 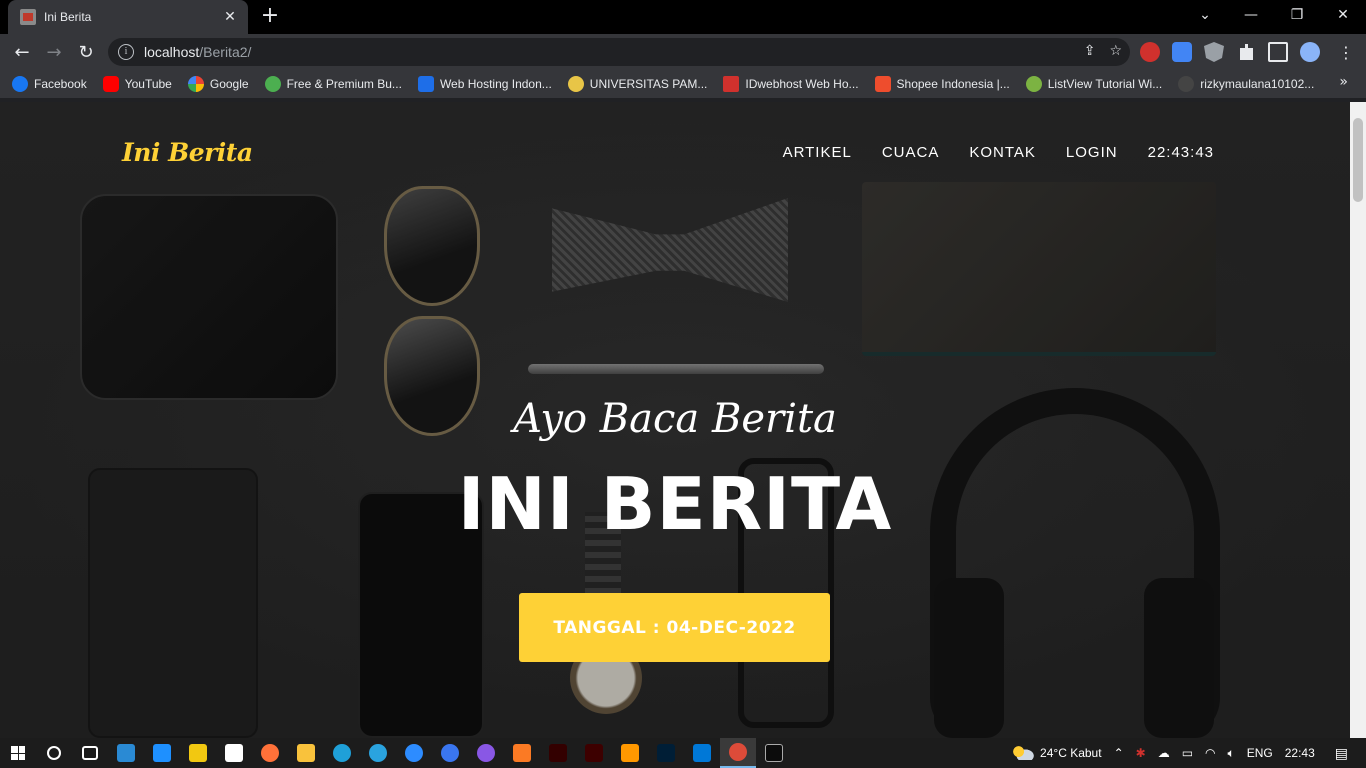 I want to click on edge-icon, so click(x=342, y=753).